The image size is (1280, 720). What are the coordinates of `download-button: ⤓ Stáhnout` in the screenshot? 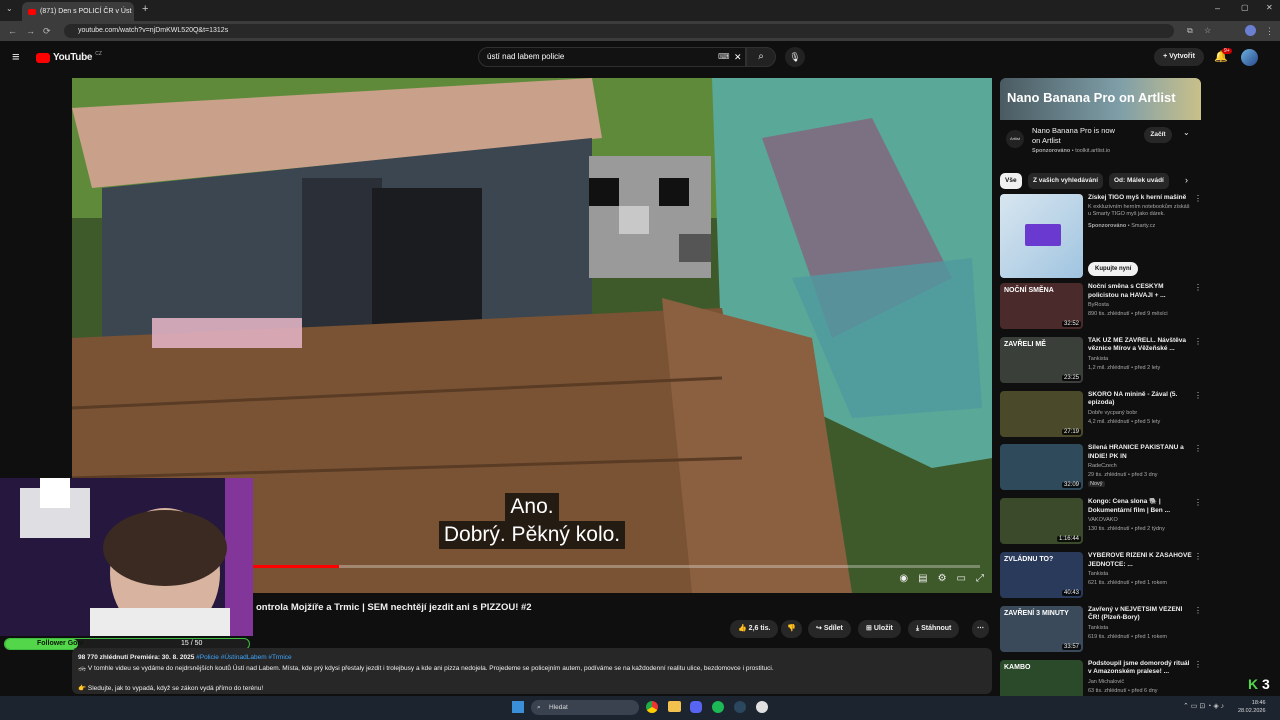 It's located at (934, 629).